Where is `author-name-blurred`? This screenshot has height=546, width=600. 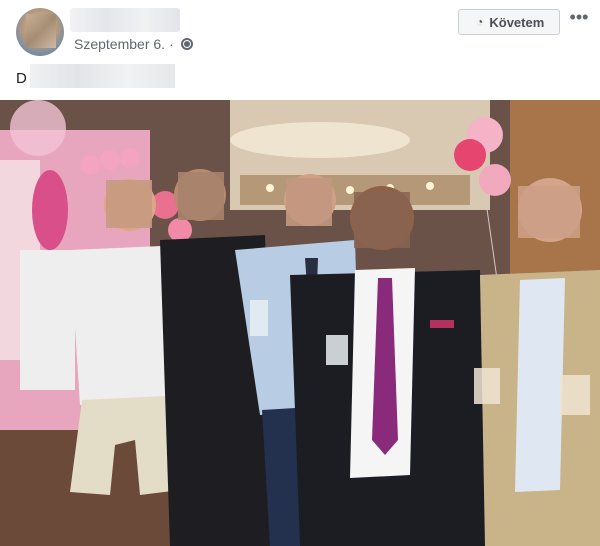
author-name-blurred is located at coordinates (125, 20).